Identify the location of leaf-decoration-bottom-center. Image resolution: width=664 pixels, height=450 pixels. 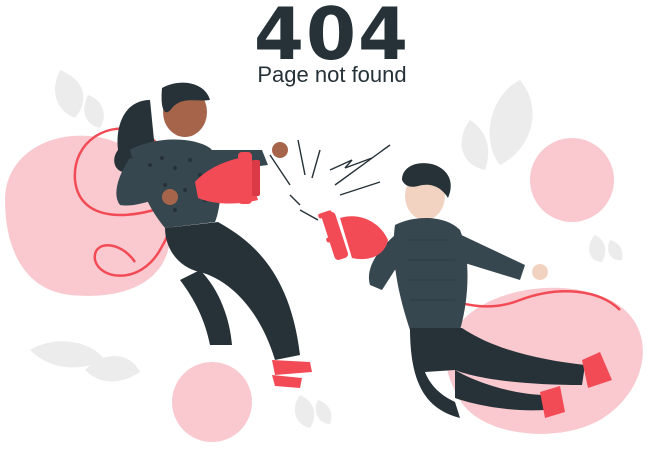
(313, 411).